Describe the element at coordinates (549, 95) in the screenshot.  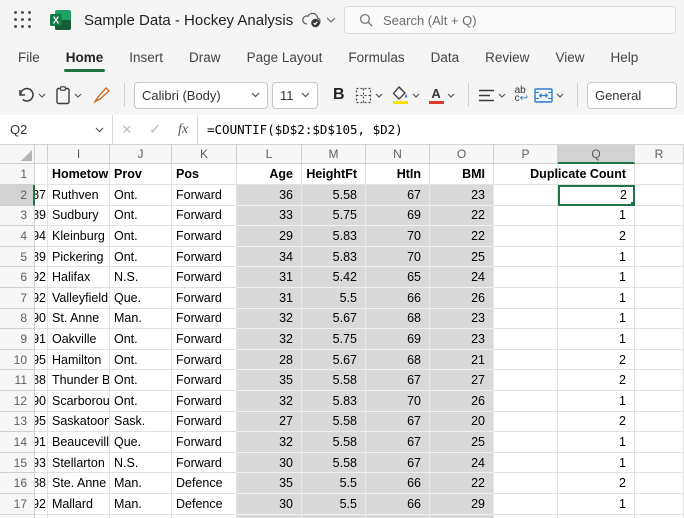
I see `merge-center-button` at that location.